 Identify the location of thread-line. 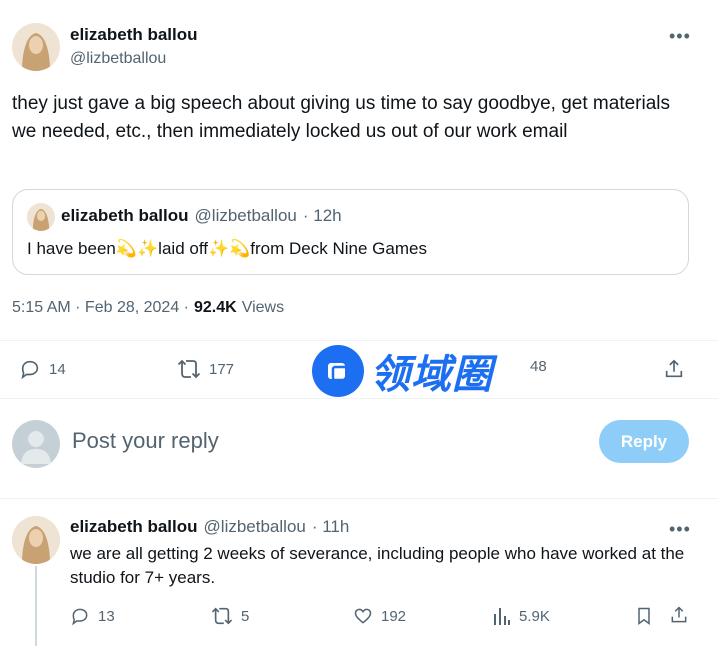
(36, 606).